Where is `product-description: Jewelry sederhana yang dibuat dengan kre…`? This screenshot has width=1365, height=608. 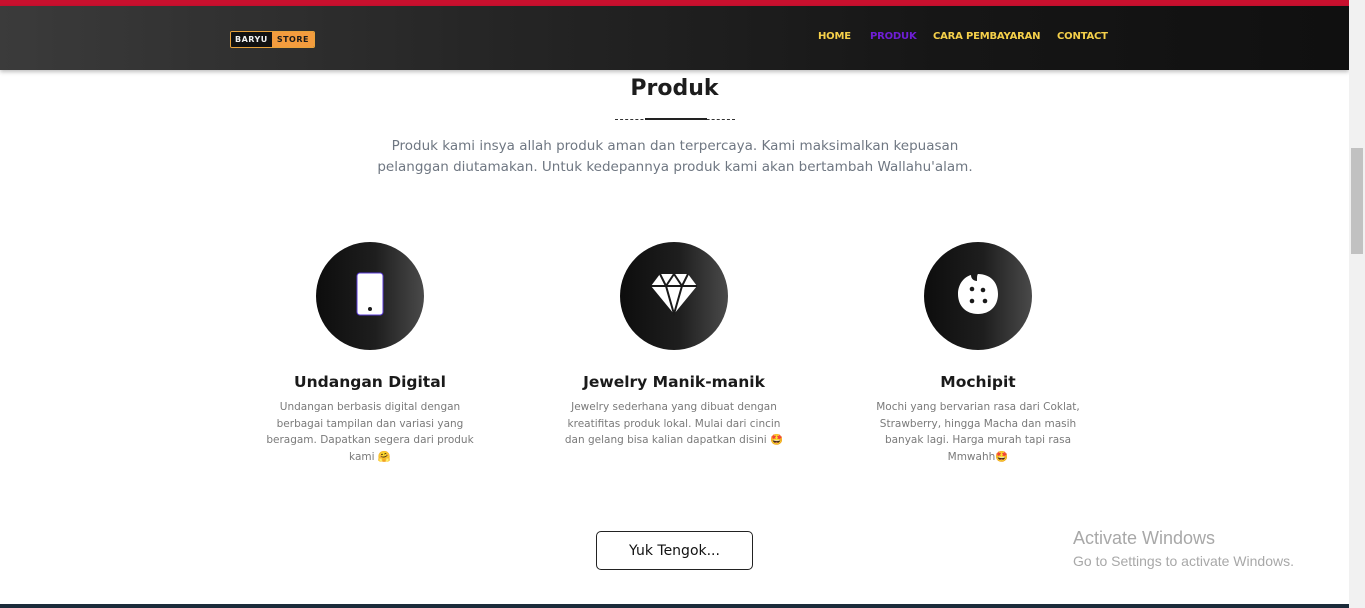
product-description: Jewelry sederhana yang dibuat dengan kre… is located at coordinates (674, 423).